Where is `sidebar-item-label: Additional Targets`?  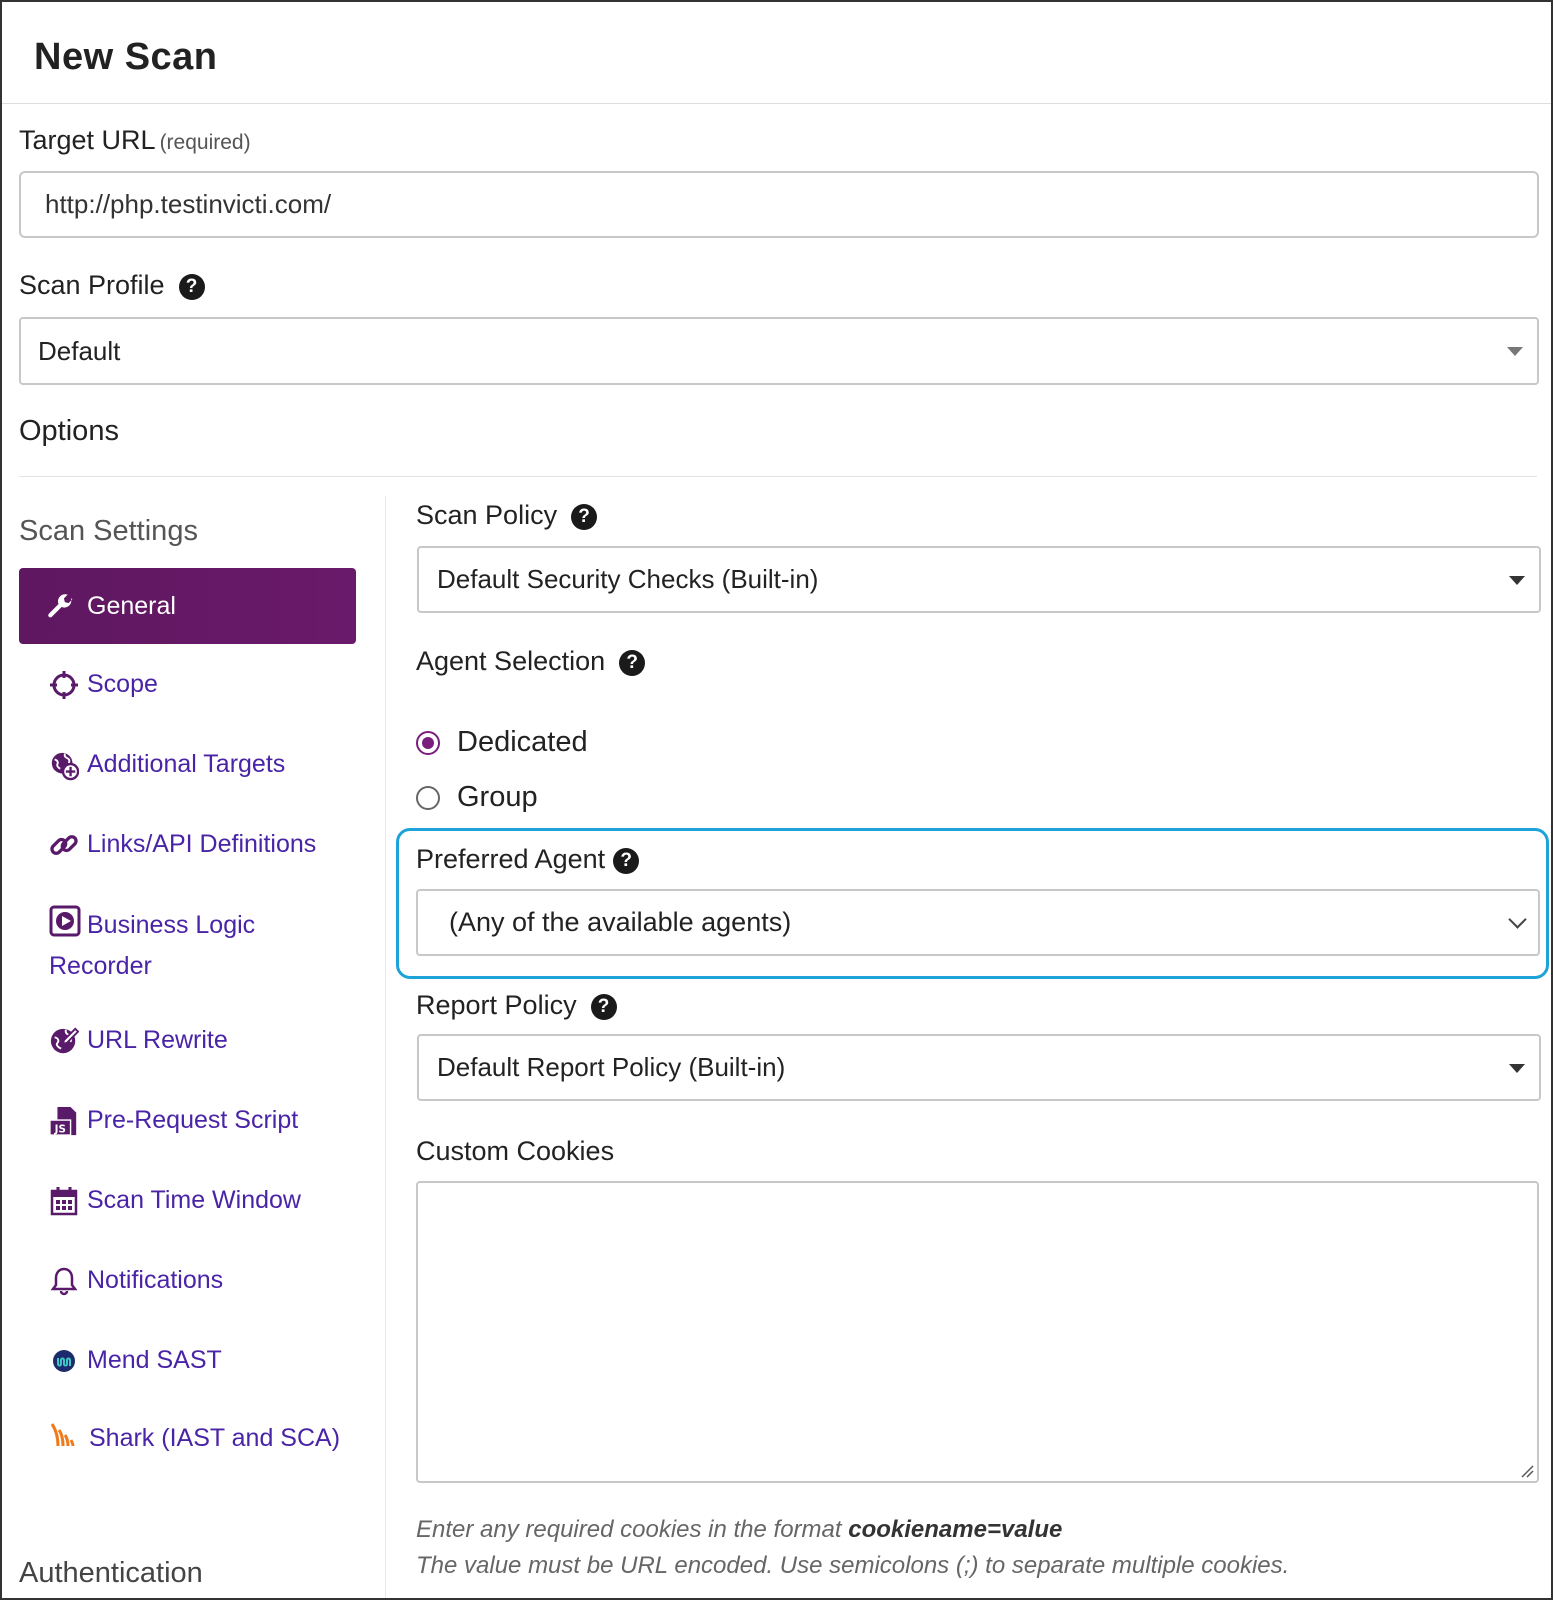 sidebar-item-label: Additional Targets is located at coordinates (186, 764).